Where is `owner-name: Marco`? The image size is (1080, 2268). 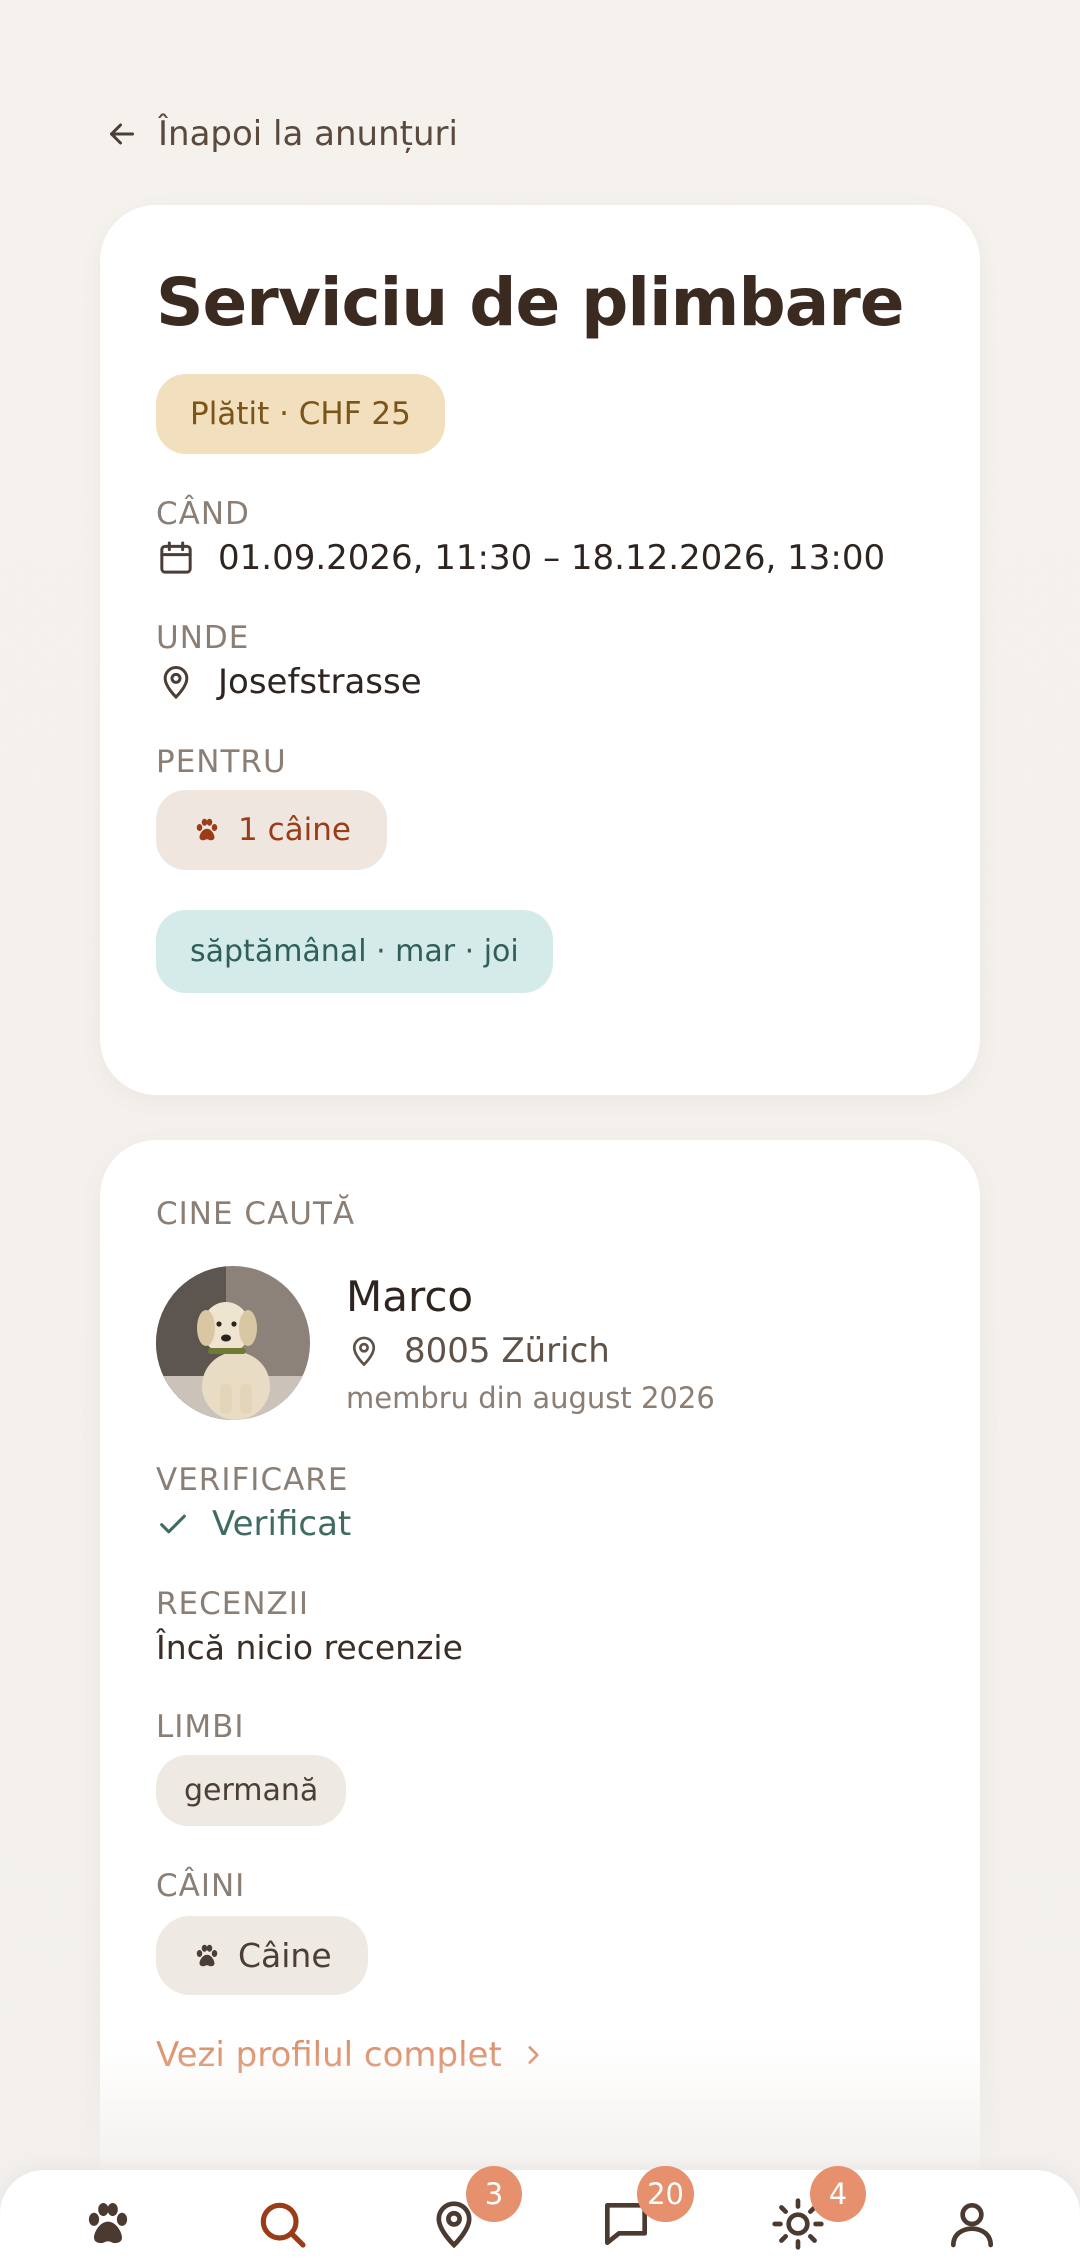 owner-name: Marco is located at coordinates (410, 1296).